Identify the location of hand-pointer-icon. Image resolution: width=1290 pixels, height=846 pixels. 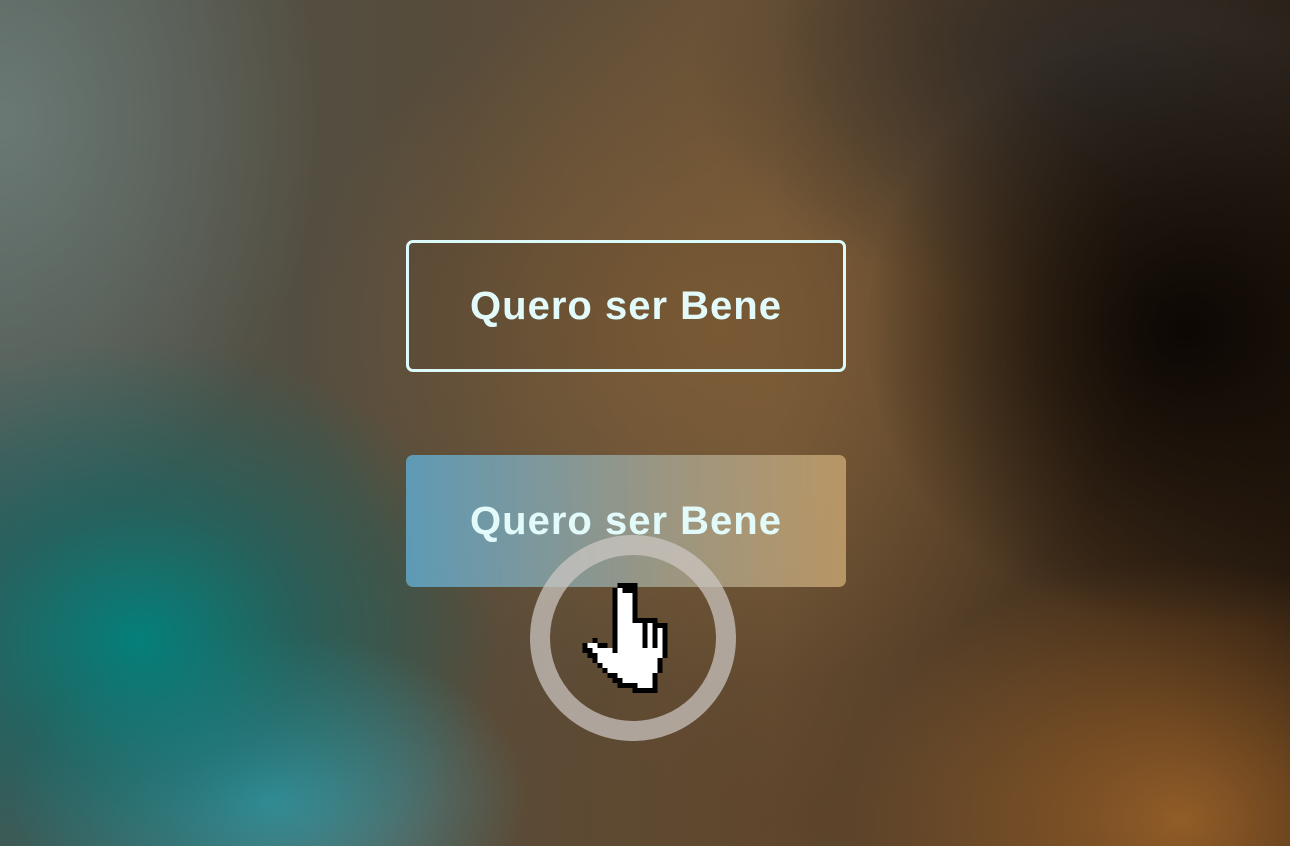
(625, 638).